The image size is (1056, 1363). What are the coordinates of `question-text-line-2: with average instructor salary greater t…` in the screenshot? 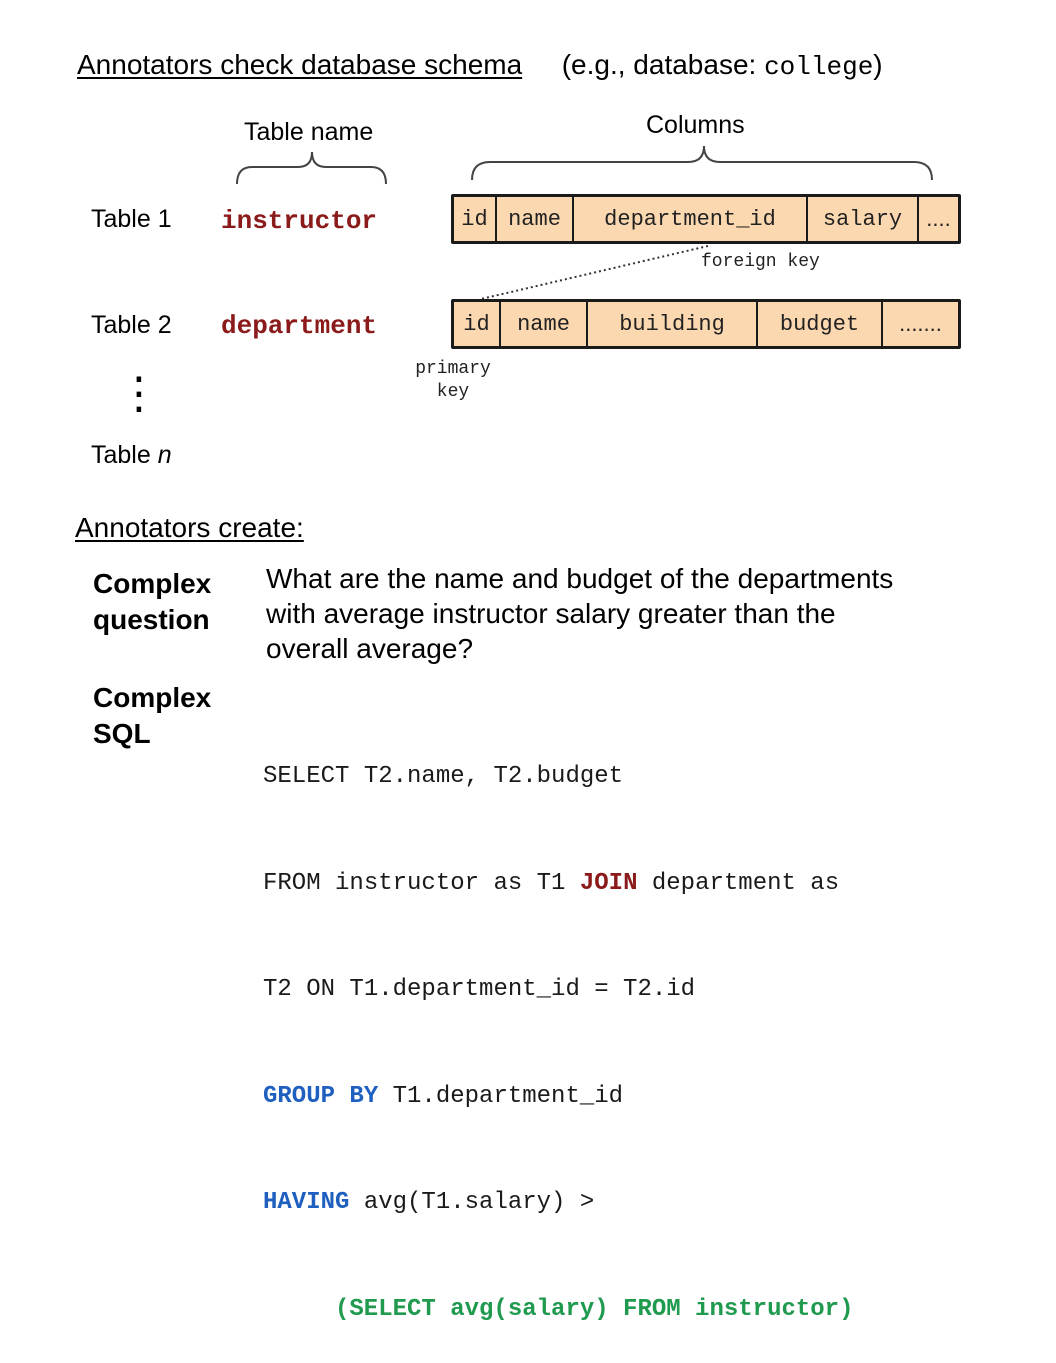 It's located at (551, 613).